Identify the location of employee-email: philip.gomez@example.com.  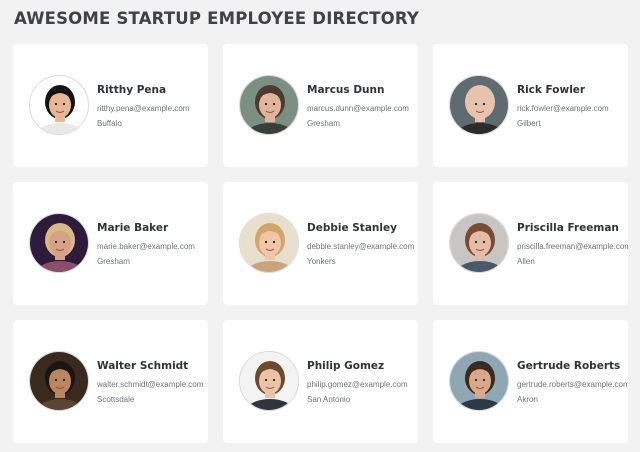
(357, 384).